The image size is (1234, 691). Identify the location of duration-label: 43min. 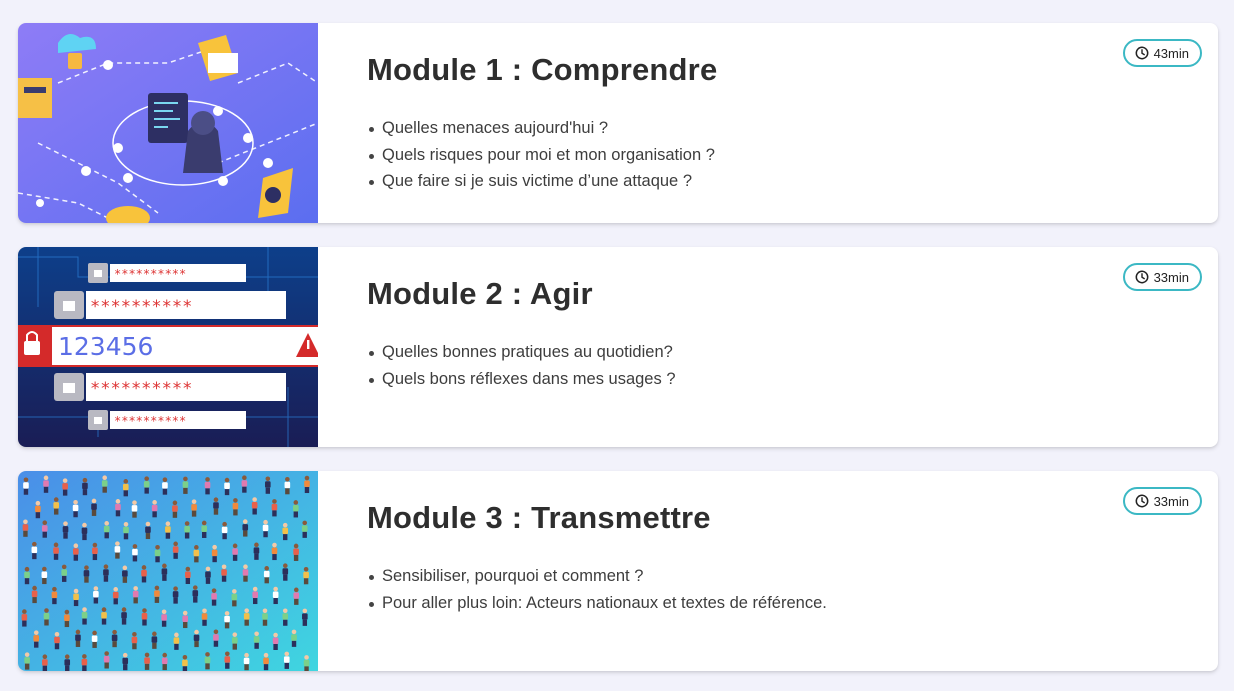
(1171, 53).